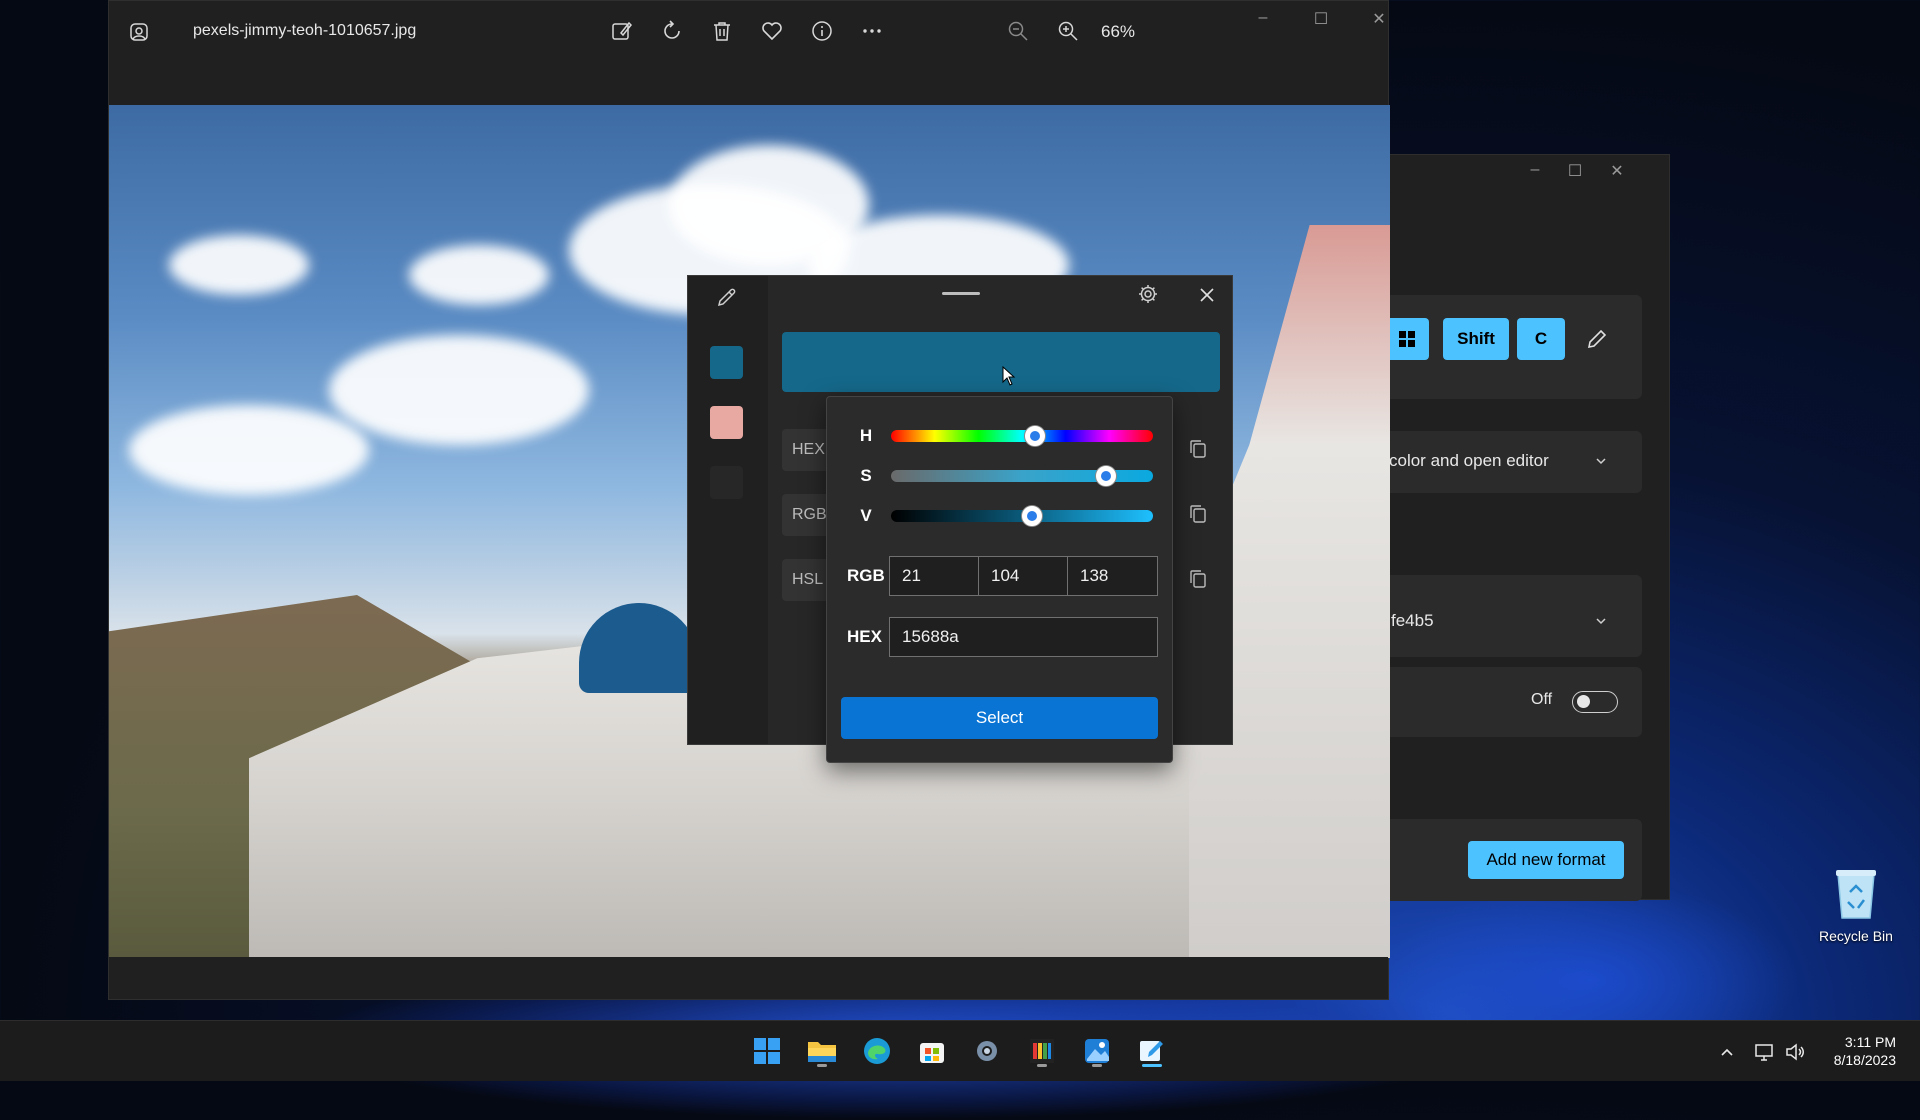  What do you see at coordinates (1207, 295) in the screenshot?
I see `close-icon` at bounding box center [1207, 295].